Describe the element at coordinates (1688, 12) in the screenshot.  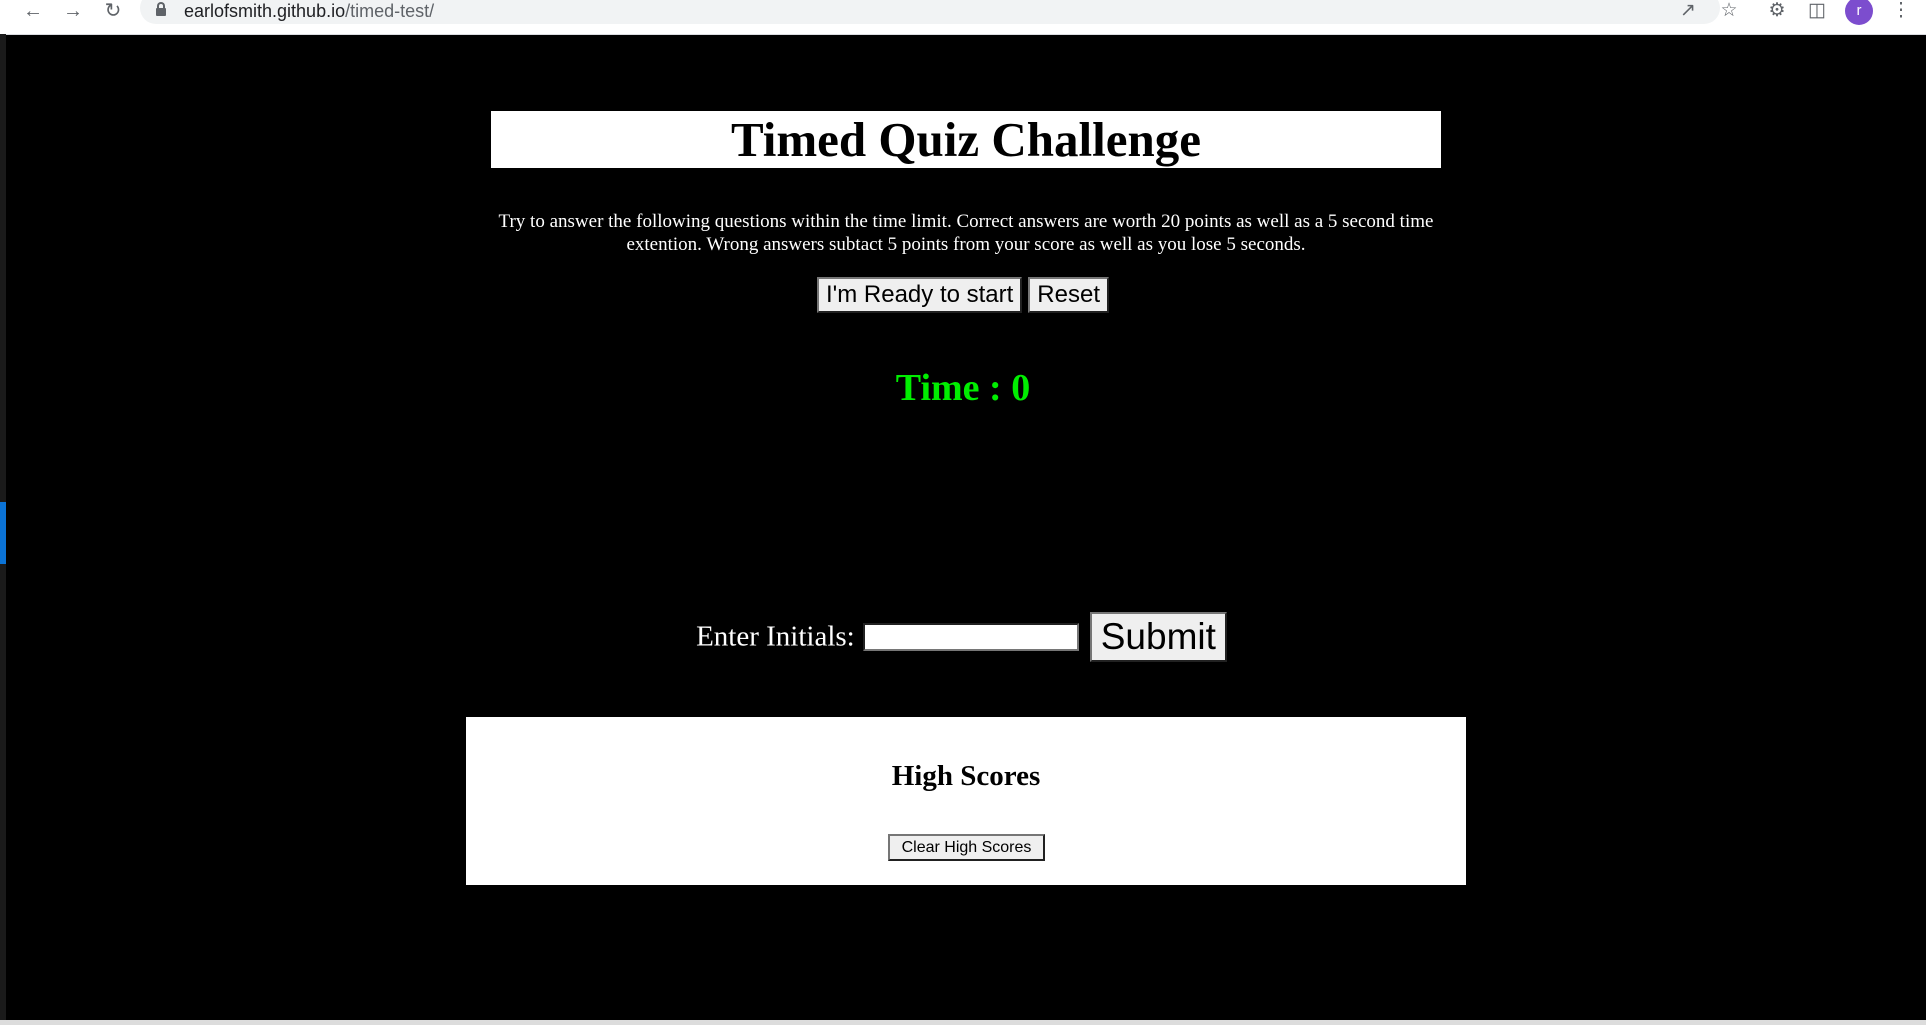
I see `share-icon: ↗` at that location.